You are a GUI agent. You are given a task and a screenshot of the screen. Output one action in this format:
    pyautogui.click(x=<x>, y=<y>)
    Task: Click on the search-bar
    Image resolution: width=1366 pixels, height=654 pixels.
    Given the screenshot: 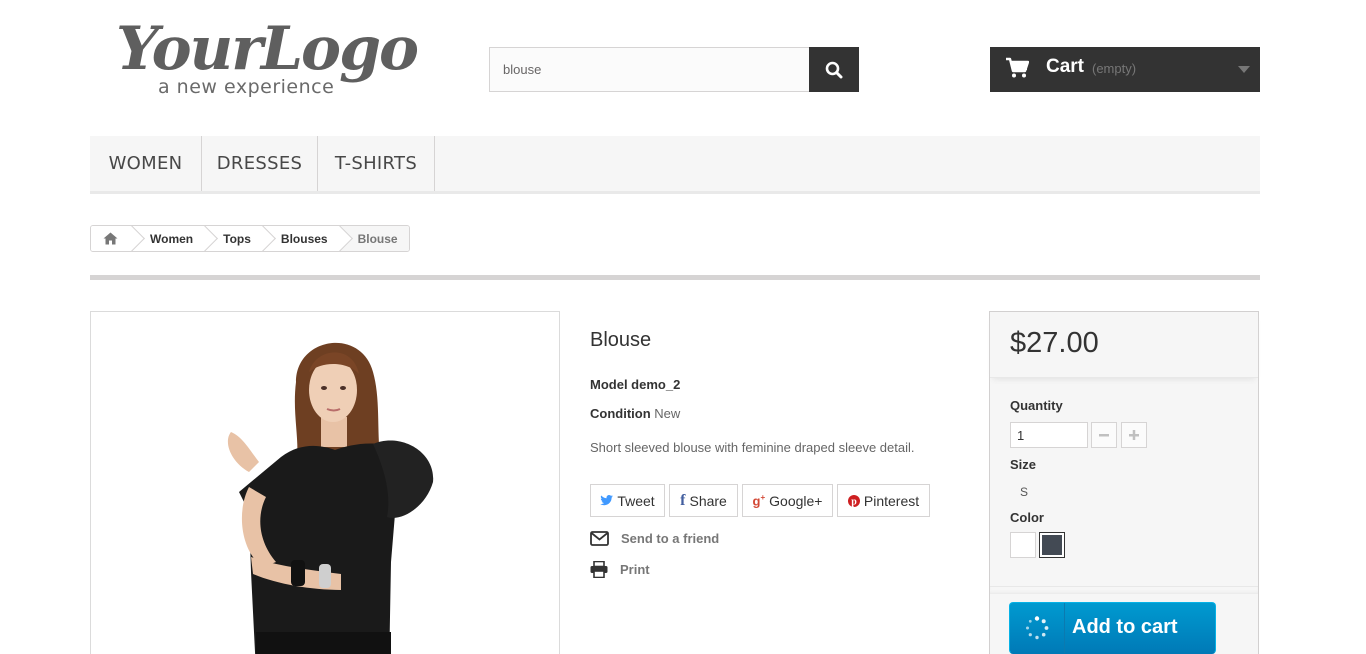 What is the action you would take?
    pyautogui.click(x=674, y=69)
    